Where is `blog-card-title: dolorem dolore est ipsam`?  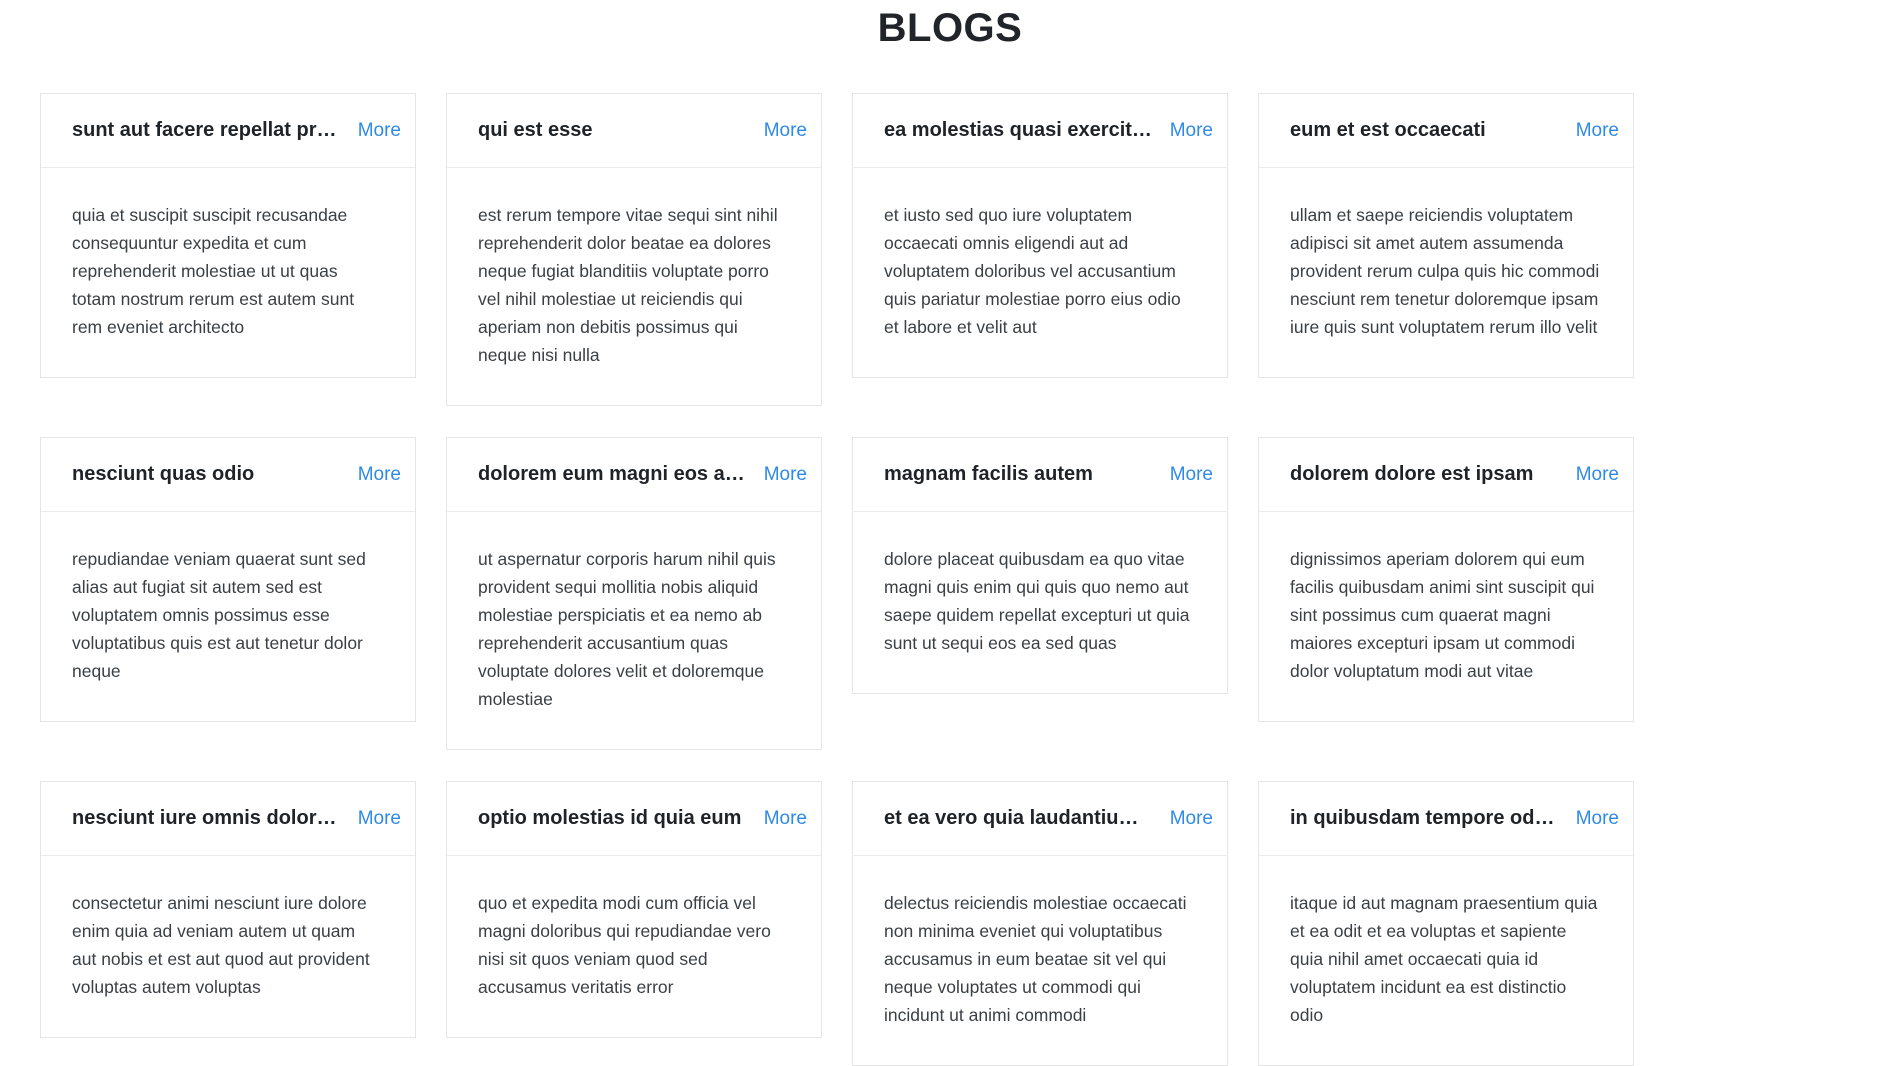
blog-card-title: dolorem dolore est ipsam is located at coordinates (1412, 474).